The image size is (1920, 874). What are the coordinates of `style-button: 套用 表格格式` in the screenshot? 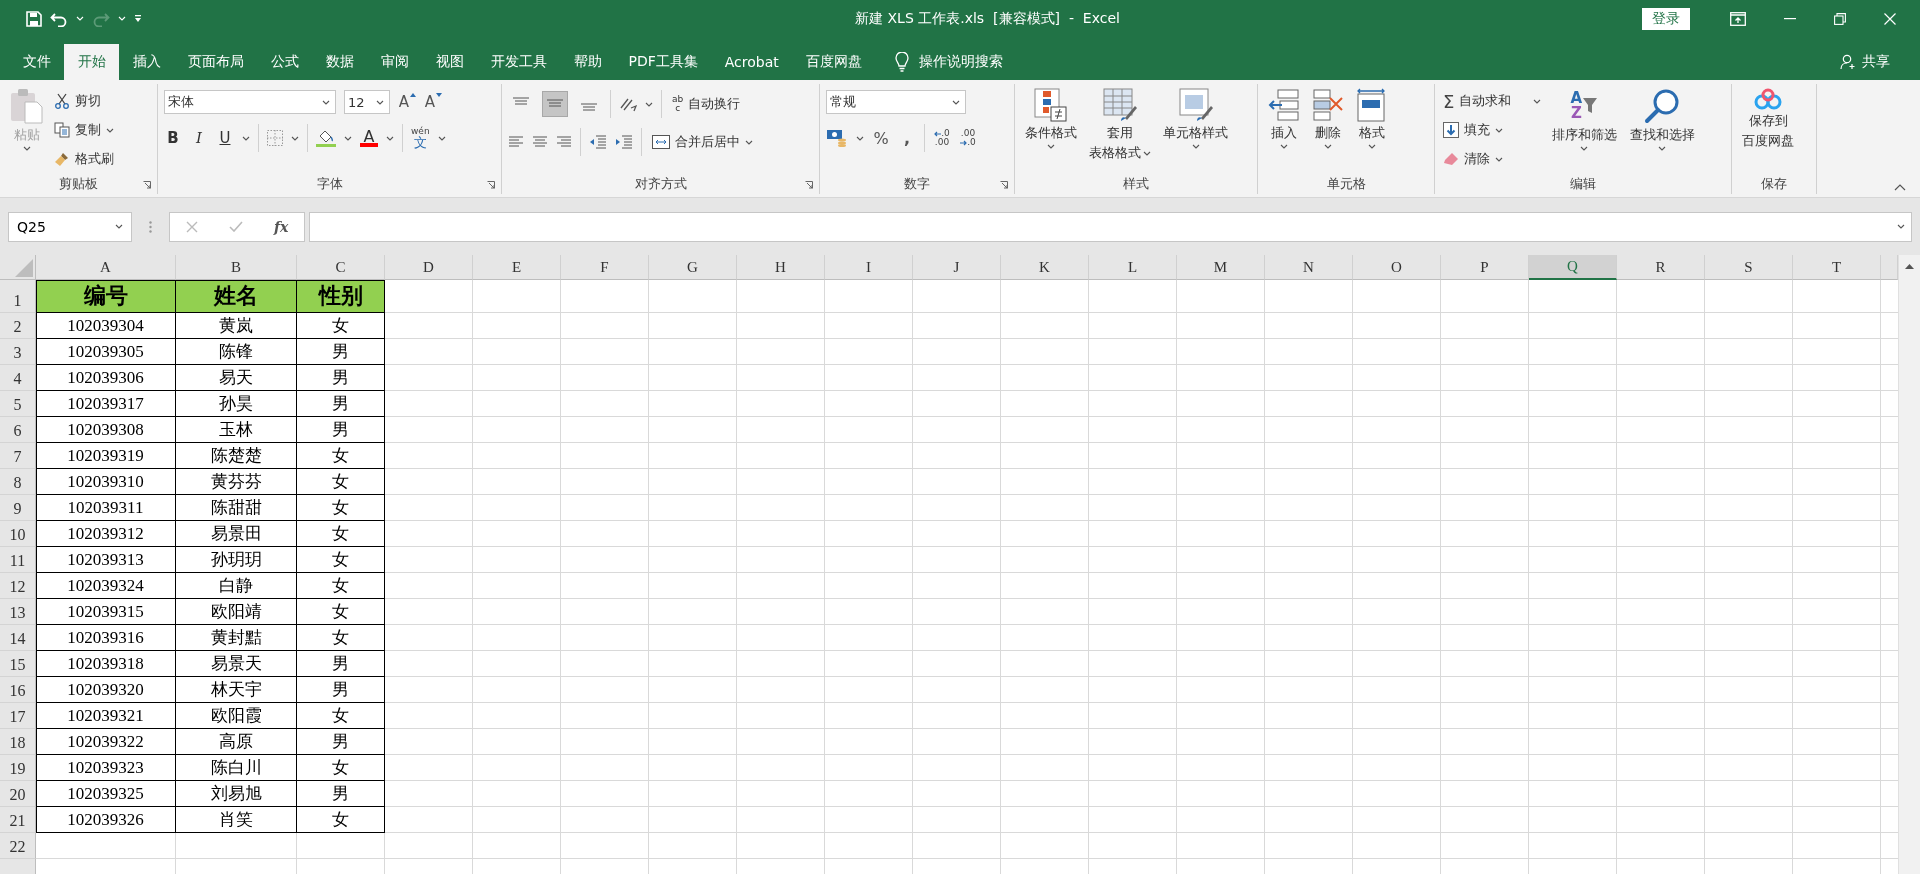 It's located at (1120, 125).